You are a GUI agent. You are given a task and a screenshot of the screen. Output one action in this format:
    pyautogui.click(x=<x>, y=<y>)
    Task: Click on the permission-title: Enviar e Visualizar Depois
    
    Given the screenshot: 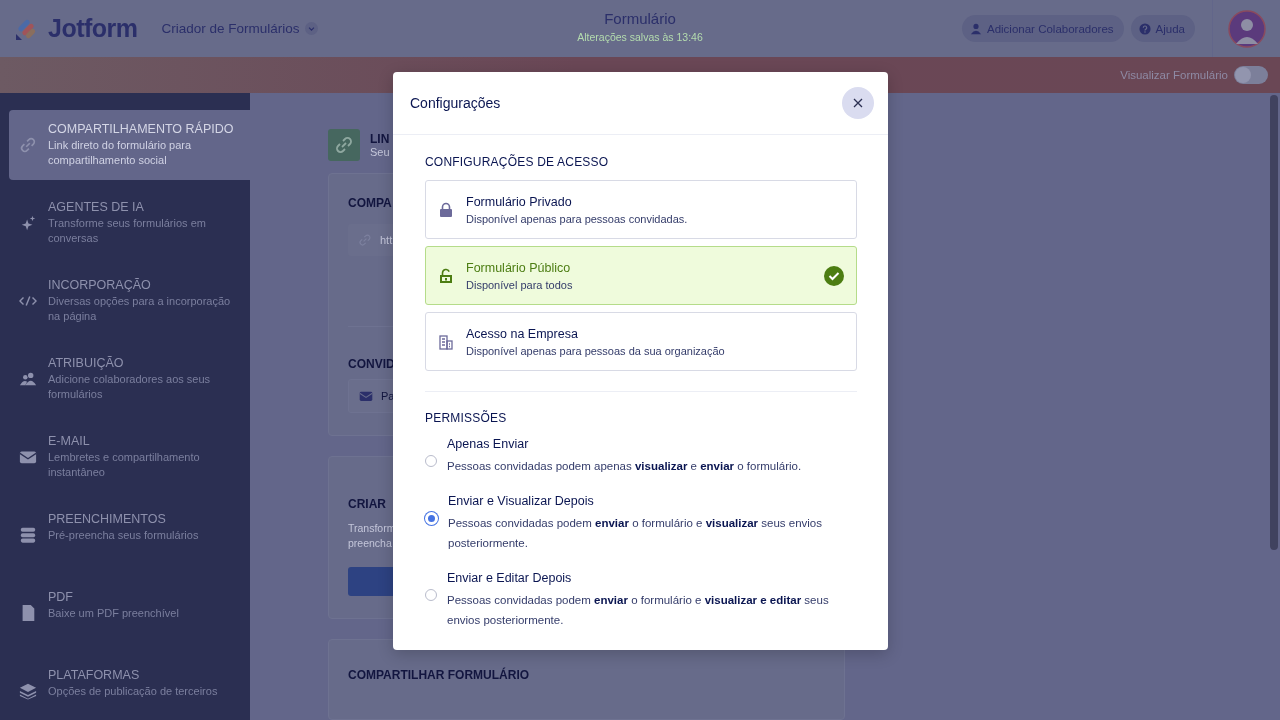 What is the action you would take?
    pyautogui.click(x=521, y=501)
    